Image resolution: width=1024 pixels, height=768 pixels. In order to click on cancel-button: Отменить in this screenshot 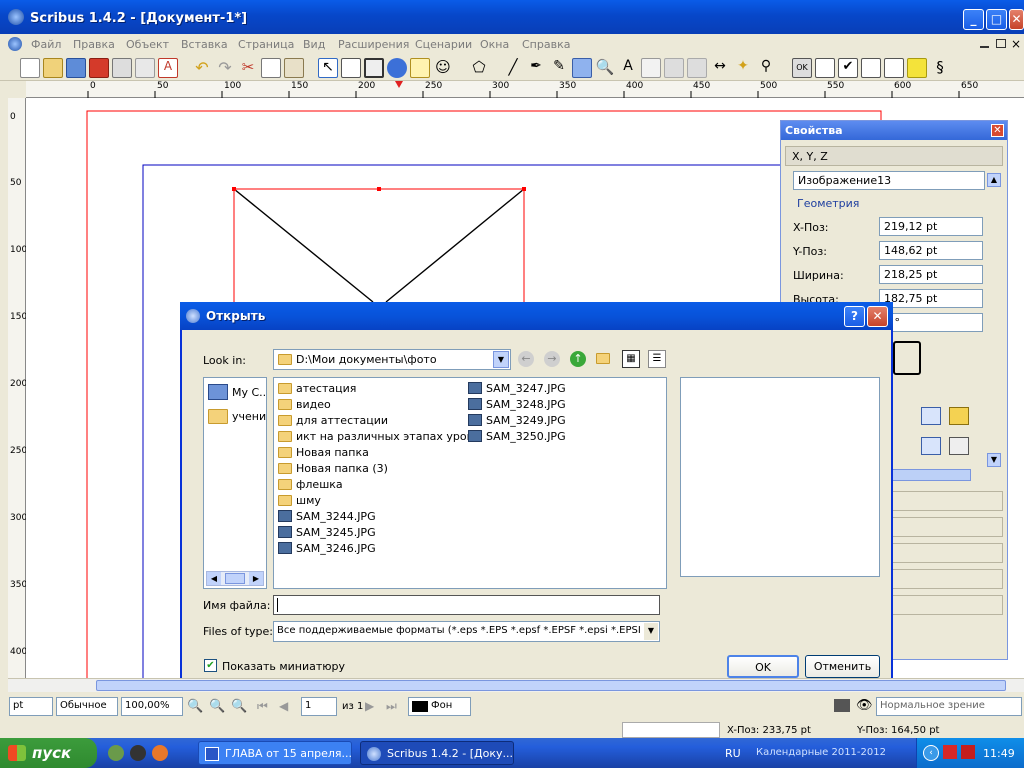, I will do `click(842, 666)`.